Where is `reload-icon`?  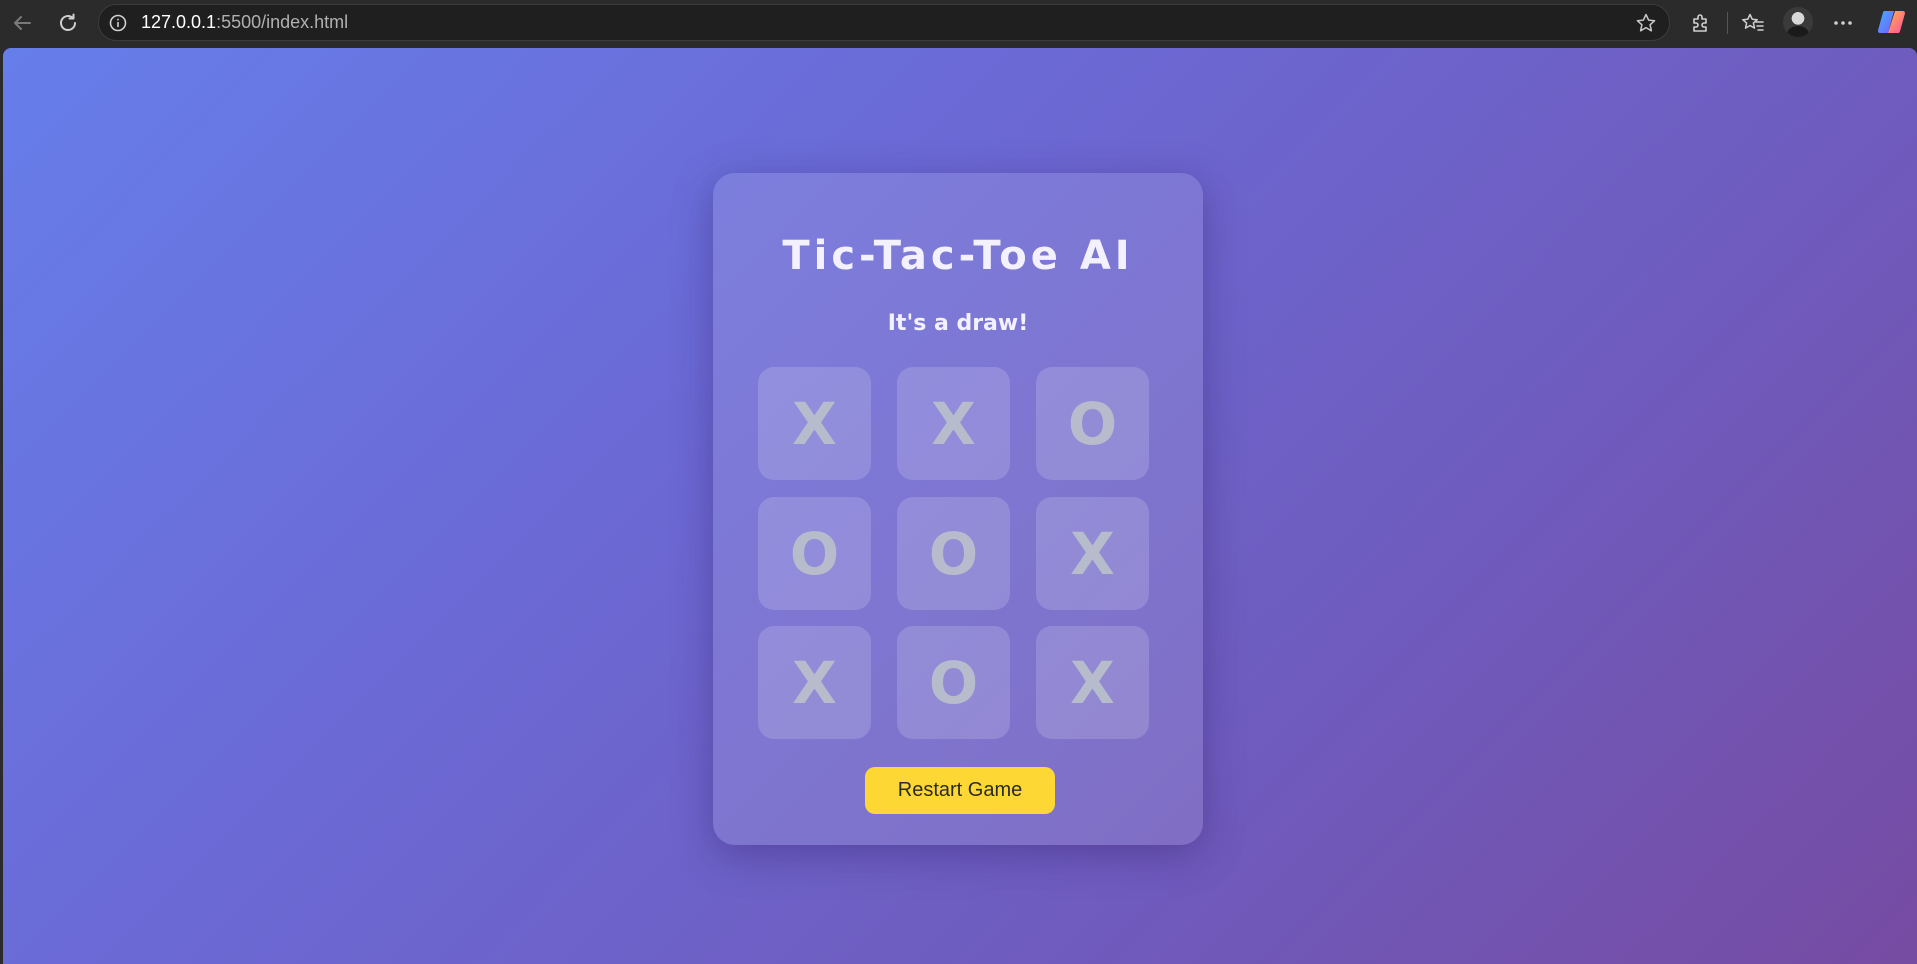
reload-icon is located at coordinates (68, 22).